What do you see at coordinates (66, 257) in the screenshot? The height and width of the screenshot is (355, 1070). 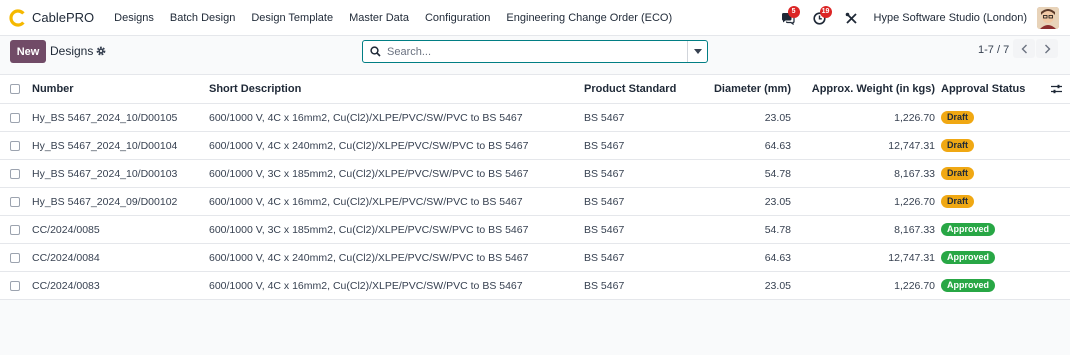 I see `cell-number: CC/2024/0084` at bounding box center [66, 257].